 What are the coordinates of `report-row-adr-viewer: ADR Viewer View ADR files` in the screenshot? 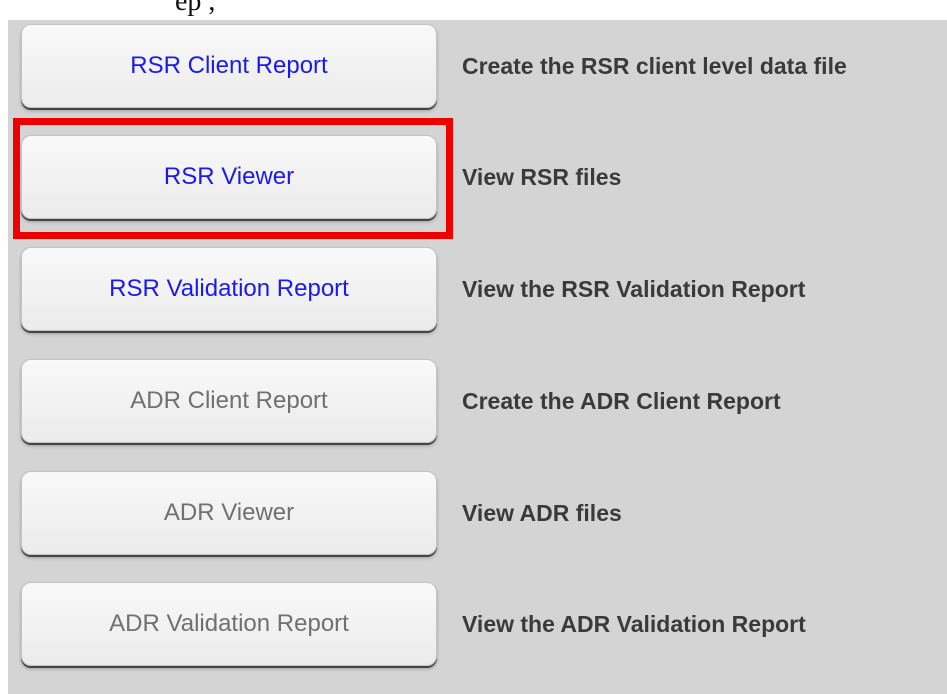 It's located at (477, 516).